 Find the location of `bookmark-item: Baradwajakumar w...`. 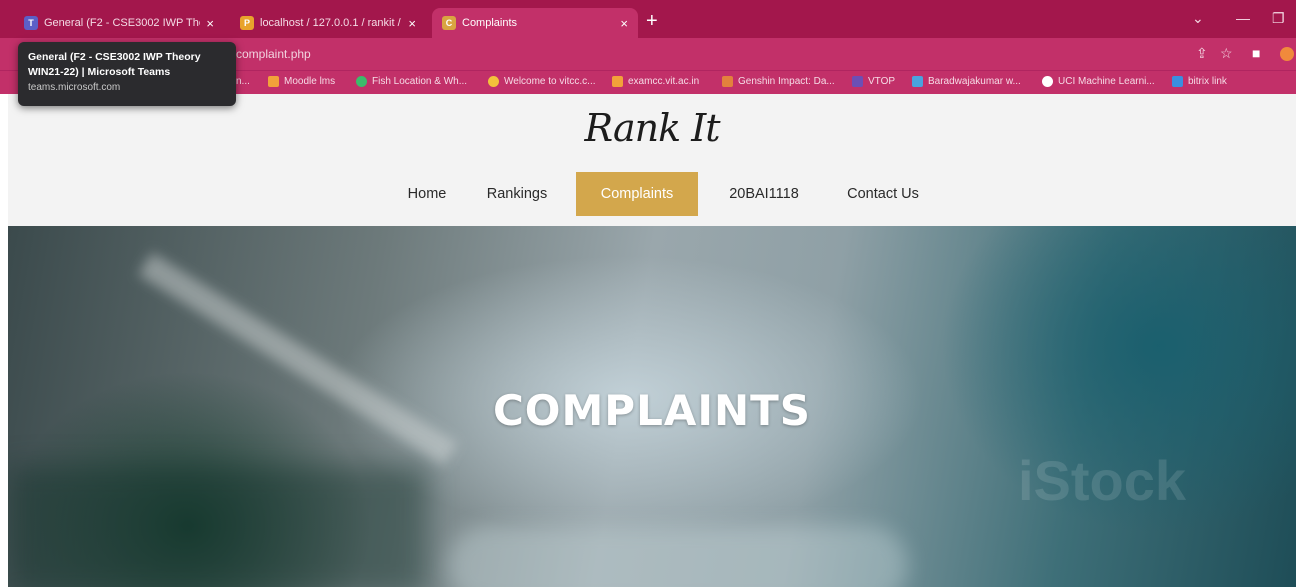

bookmark-item: Baradwajakumar w... is located at coordinates (966, 81).